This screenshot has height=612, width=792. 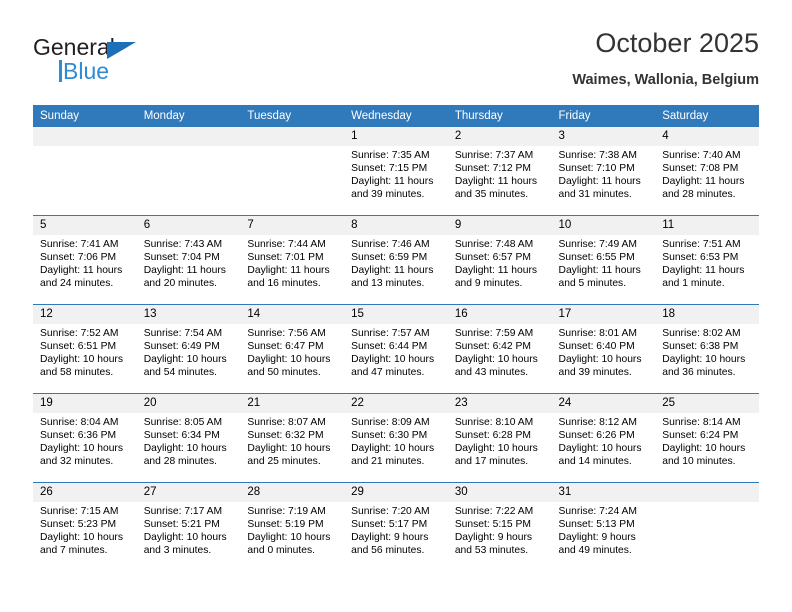 I want to click on sunrise-text: Sunrise: 7:49 AM, so click(x=597, y=244).